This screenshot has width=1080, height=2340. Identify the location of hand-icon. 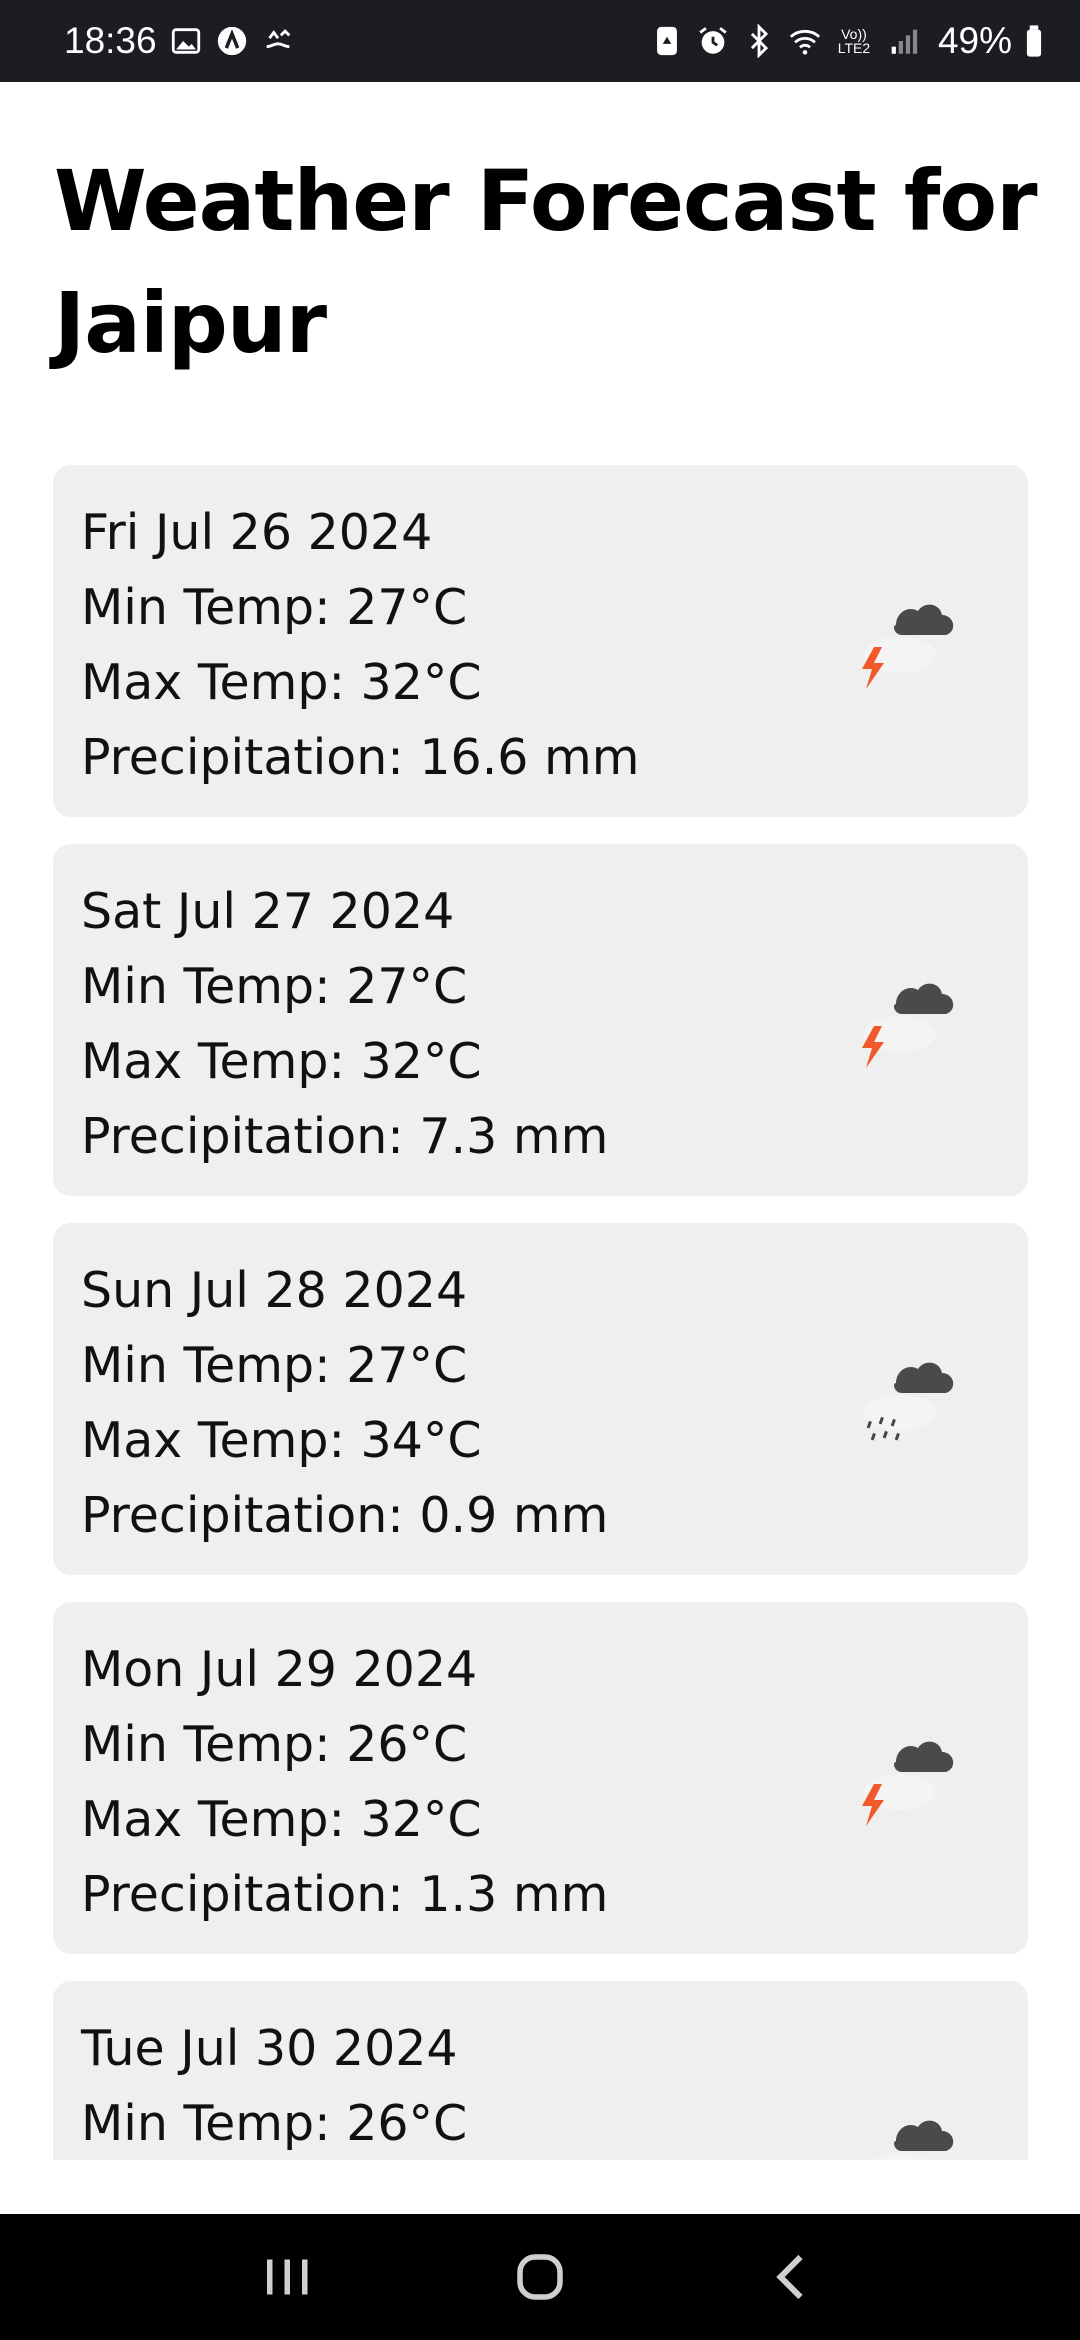
(278, 41).